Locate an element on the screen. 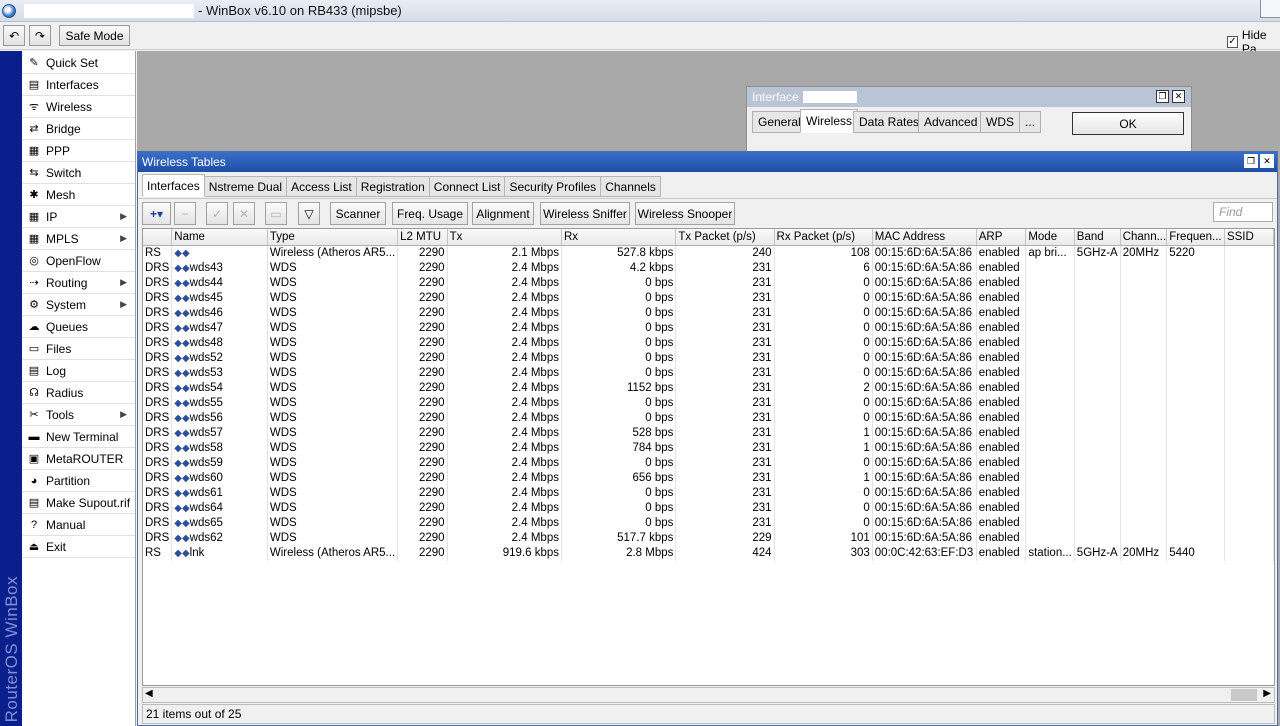 This screenshot has height=726, width=1280. column-header: Tx is located at coordinates (504, 237).